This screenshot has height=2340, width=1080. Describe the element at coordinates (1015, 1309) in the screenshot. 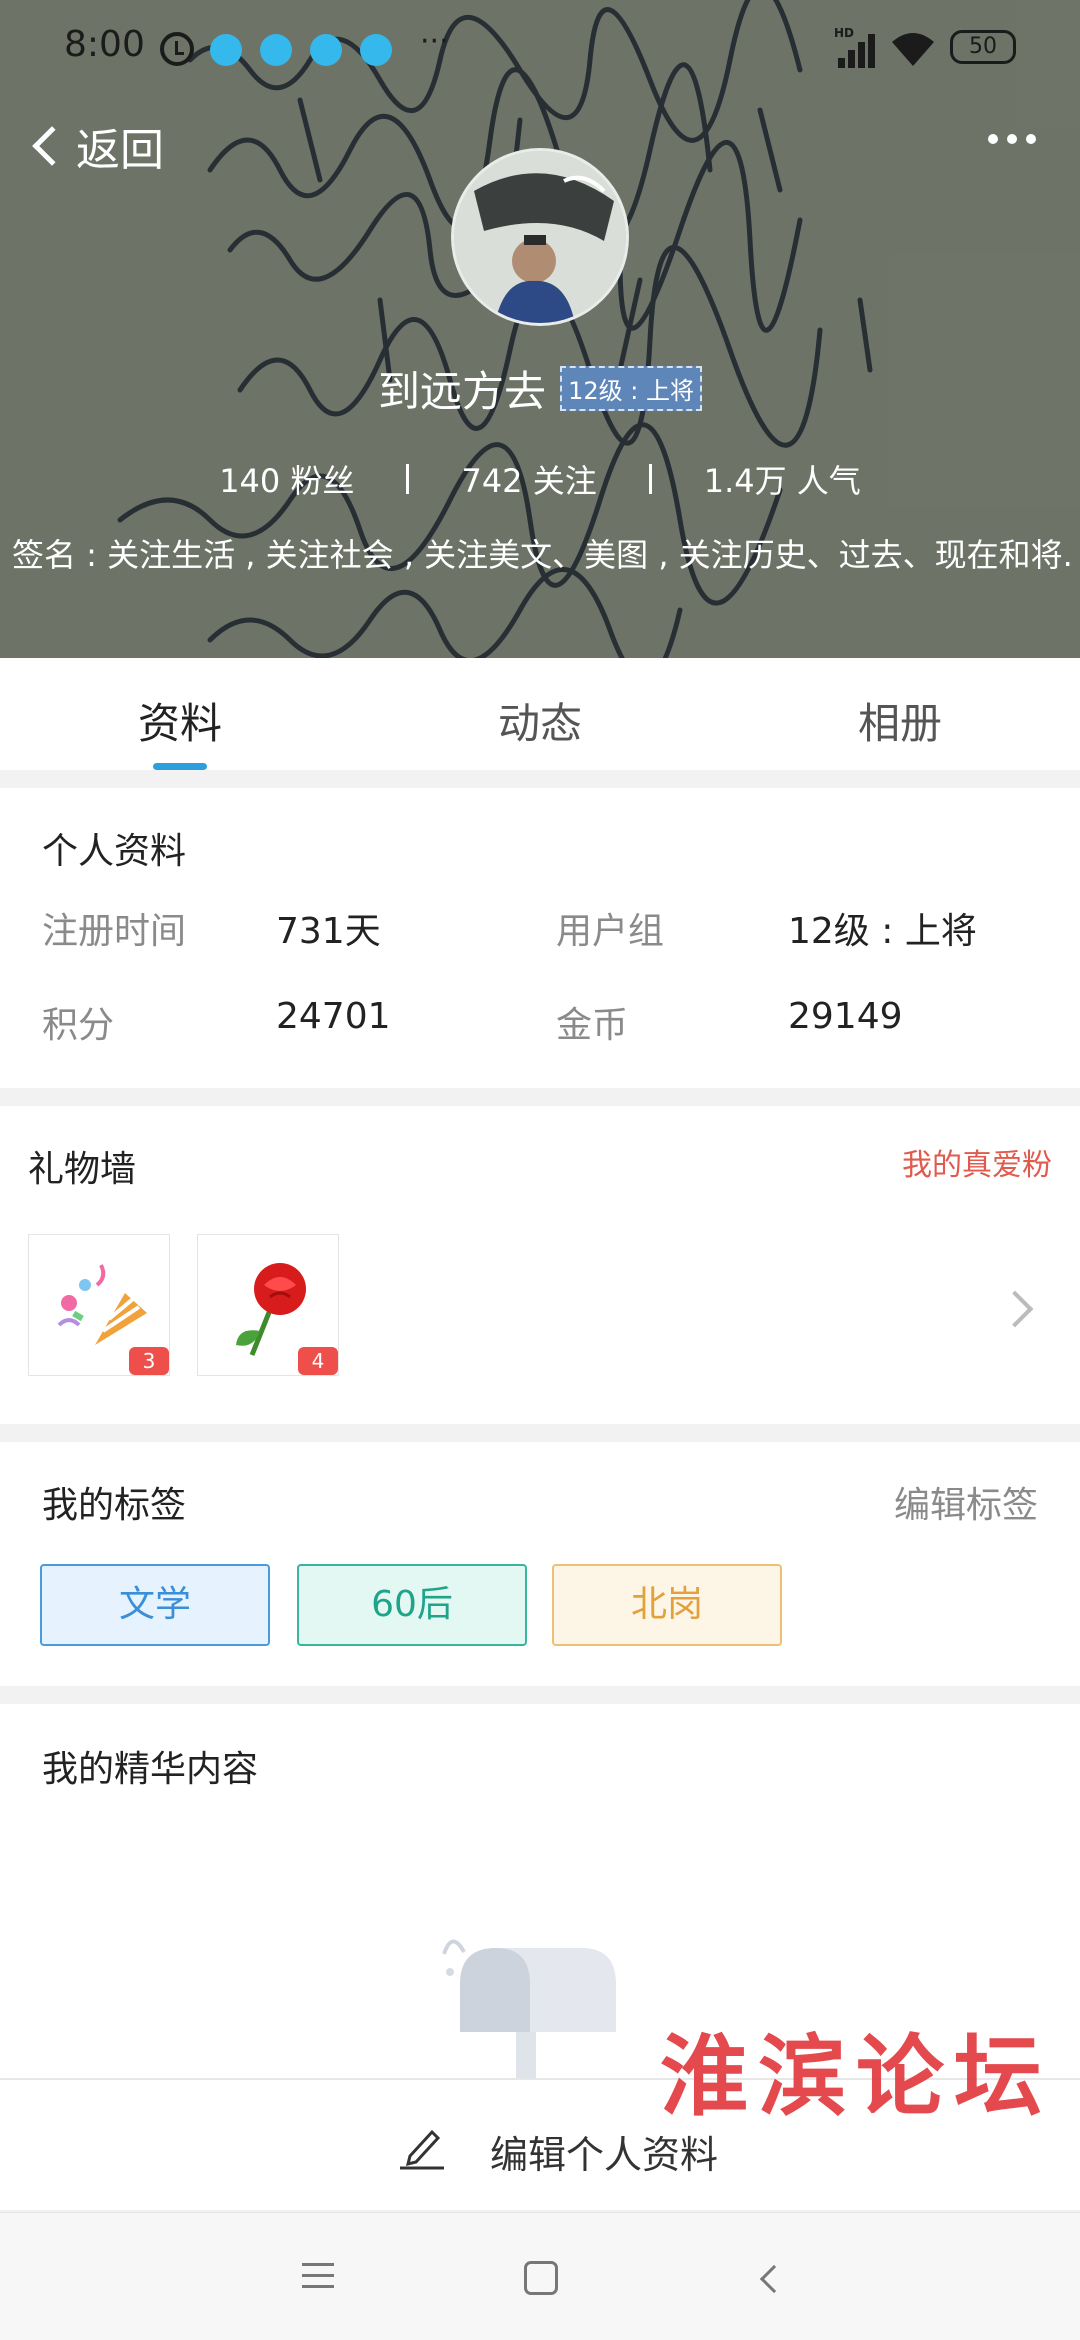

I see `chevron-right-icon` at that location.